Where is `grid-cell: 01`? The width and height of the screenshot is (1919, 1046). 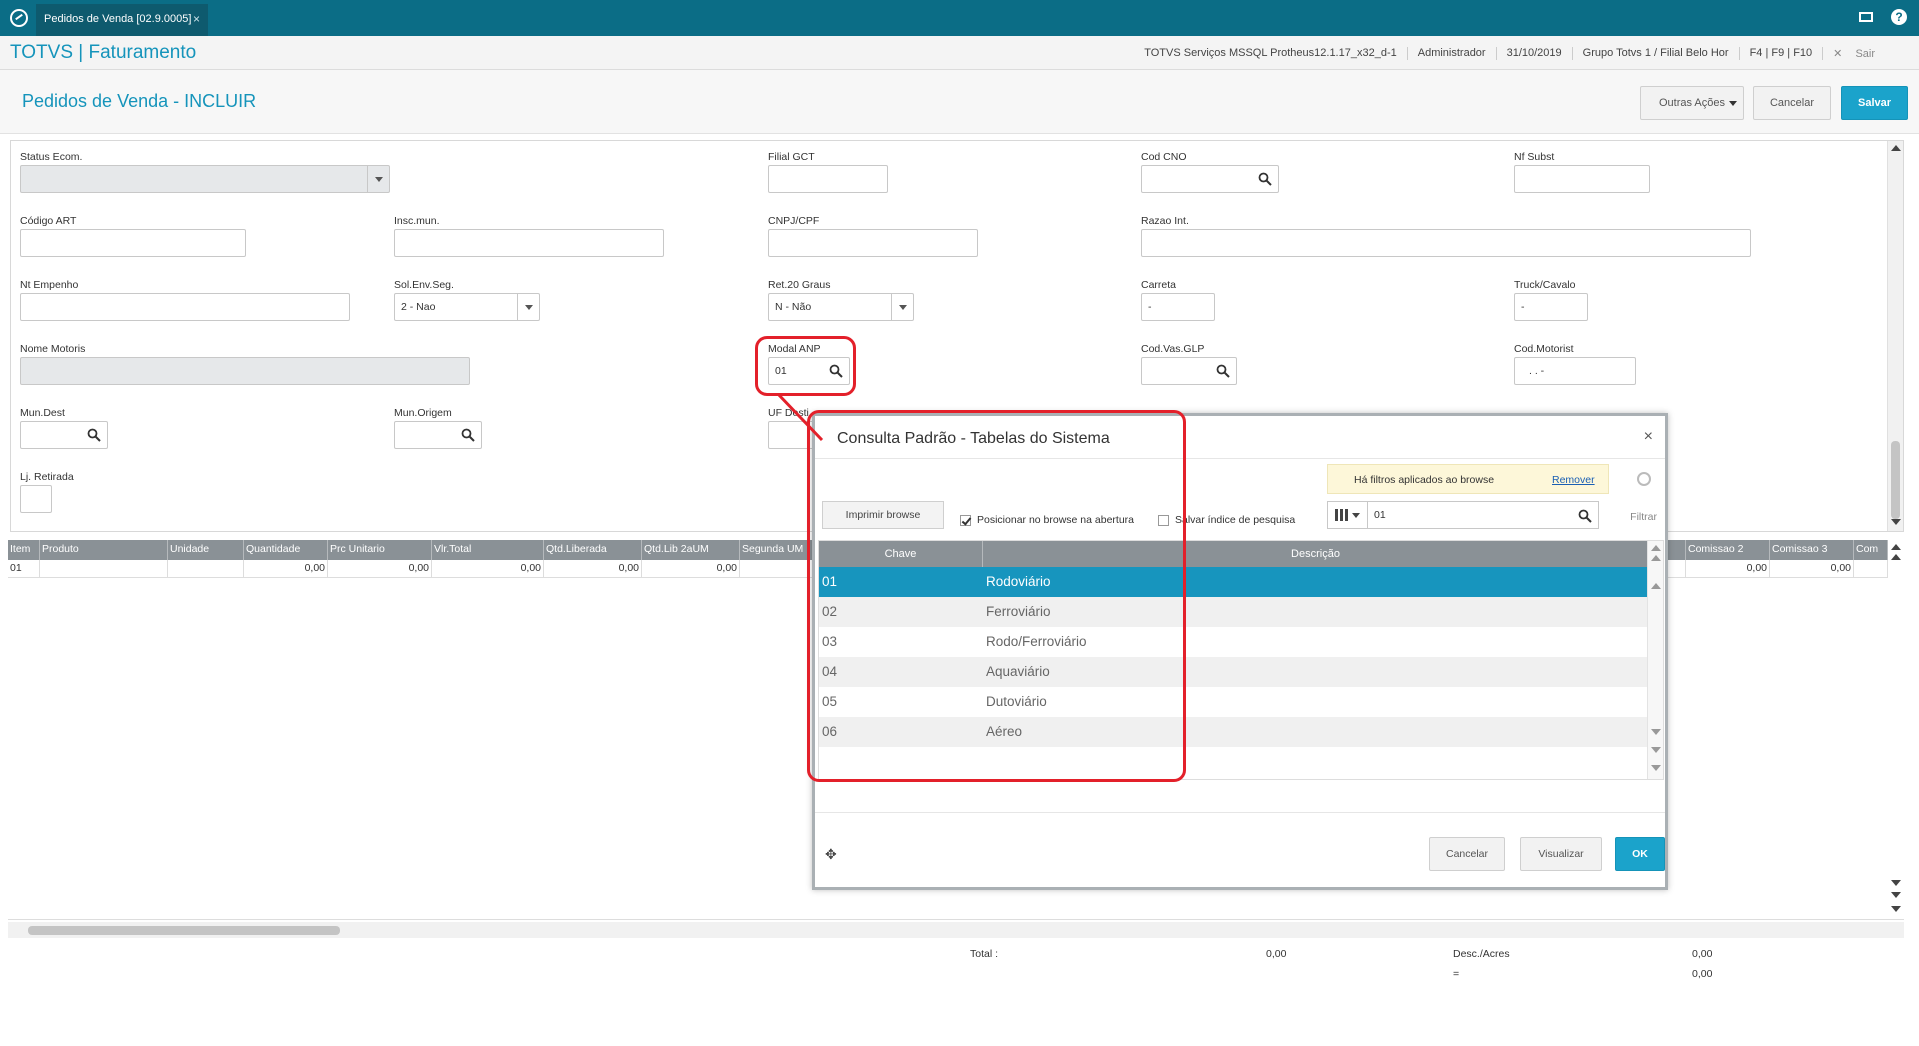 grid-cell: 01 is located at coordinates (24, 569).